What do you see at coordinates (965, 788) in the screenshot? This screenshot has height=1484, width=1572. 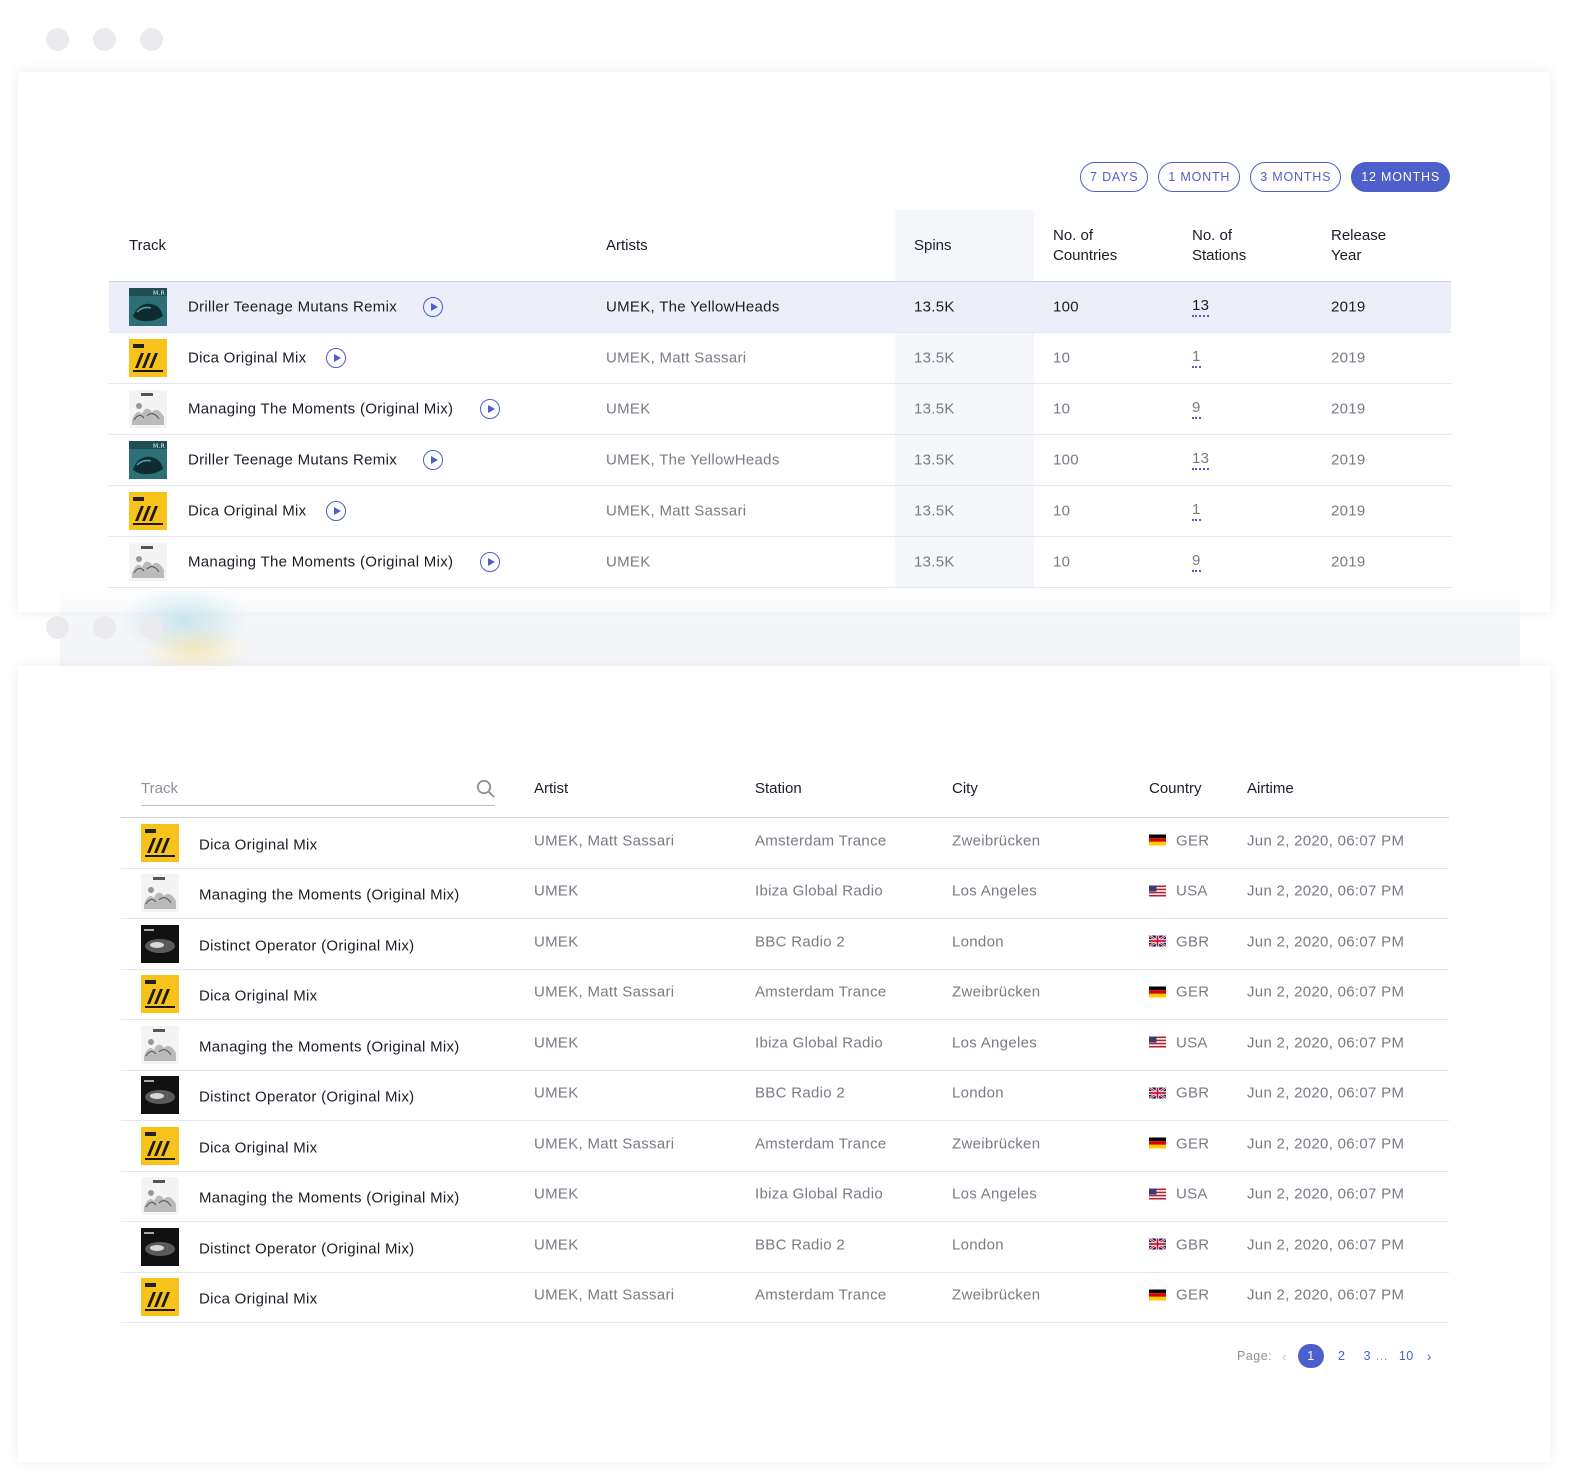 I see `header-city: City` at bounding box center [965, 788].